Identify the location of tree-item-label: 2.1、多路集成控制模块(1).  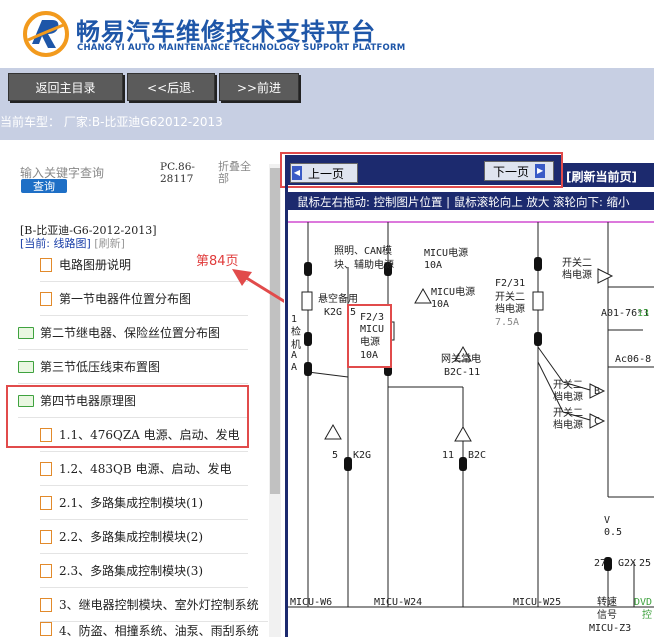
(131, 503).